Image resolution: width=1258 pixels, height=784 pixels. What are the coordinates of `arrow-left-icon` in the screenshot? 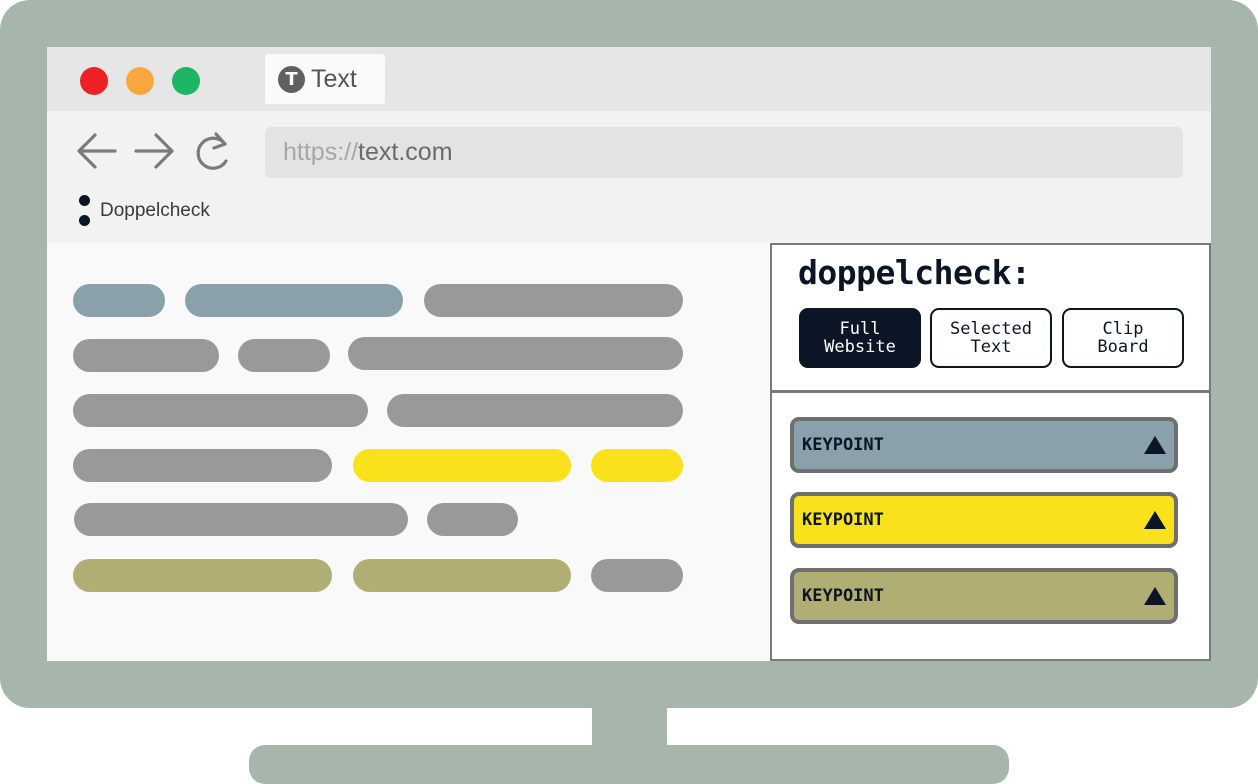 It's located at (97, 151).